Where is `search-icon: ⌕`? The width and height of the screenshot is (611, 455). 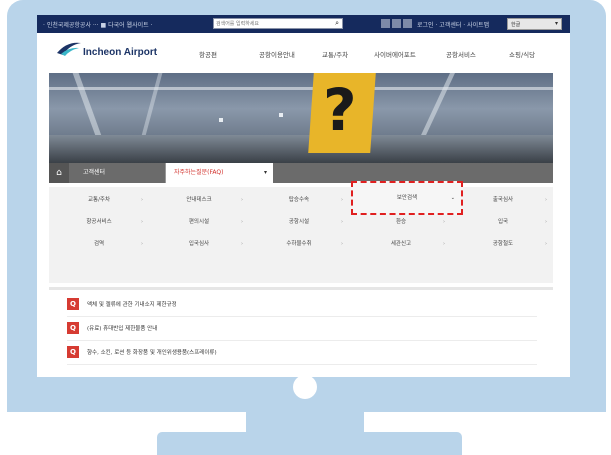
search-icon: ⌕ is located at coordinates (337, 23).